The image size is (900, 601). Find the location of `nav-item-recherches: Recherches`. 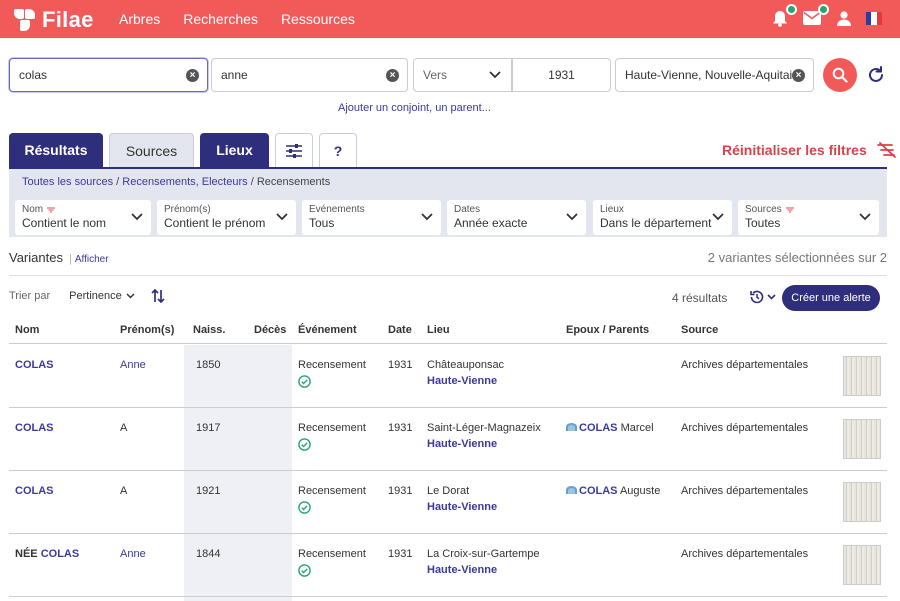

nav-item-recherches: Recherches is located at coordinates (220, 19).